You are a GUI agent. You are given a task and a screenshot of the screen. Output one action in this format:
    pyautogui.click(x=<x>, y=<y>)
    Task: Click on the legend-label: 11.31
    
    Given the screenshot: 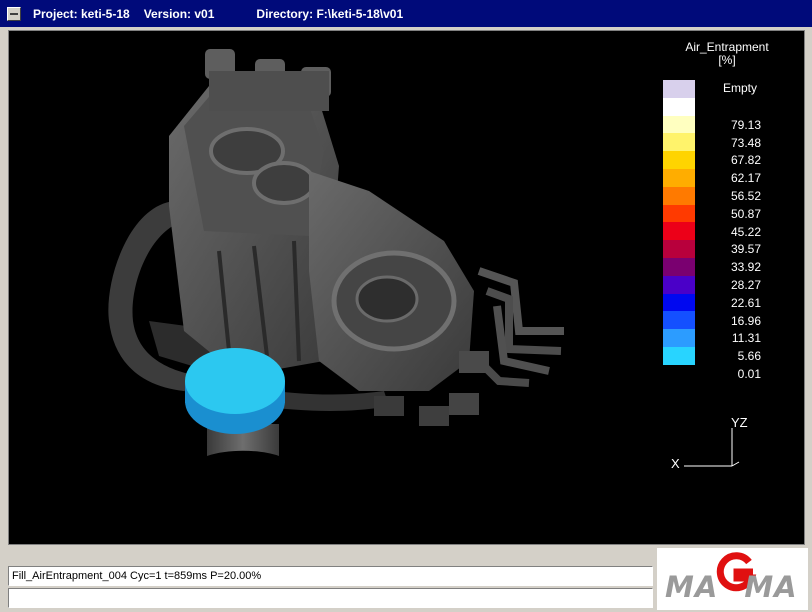 What is the action you would take?
    pyautogui.click(x=746, y=338)
    